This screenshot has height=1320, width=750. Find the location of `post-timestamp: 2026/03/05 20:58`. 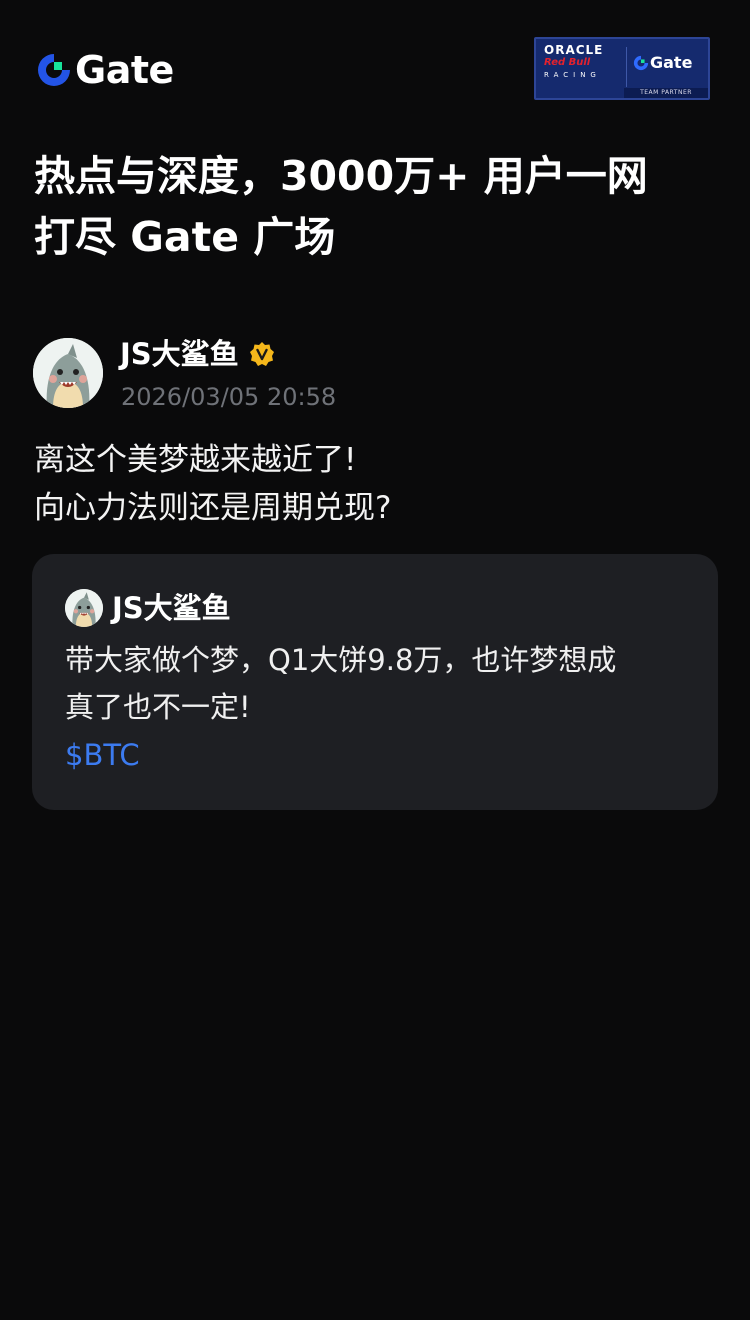

post-timestamp: 2026/03/05 20:58 is located at coordinates (229, 397).